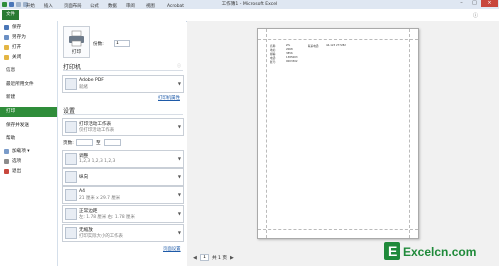 Image resolution: width=499 pixels, height=266 pixels. What do you see at coordinates (28, 97) in the screenshot?
I see `nav-new: 新建` at bounding box center [28, 97].